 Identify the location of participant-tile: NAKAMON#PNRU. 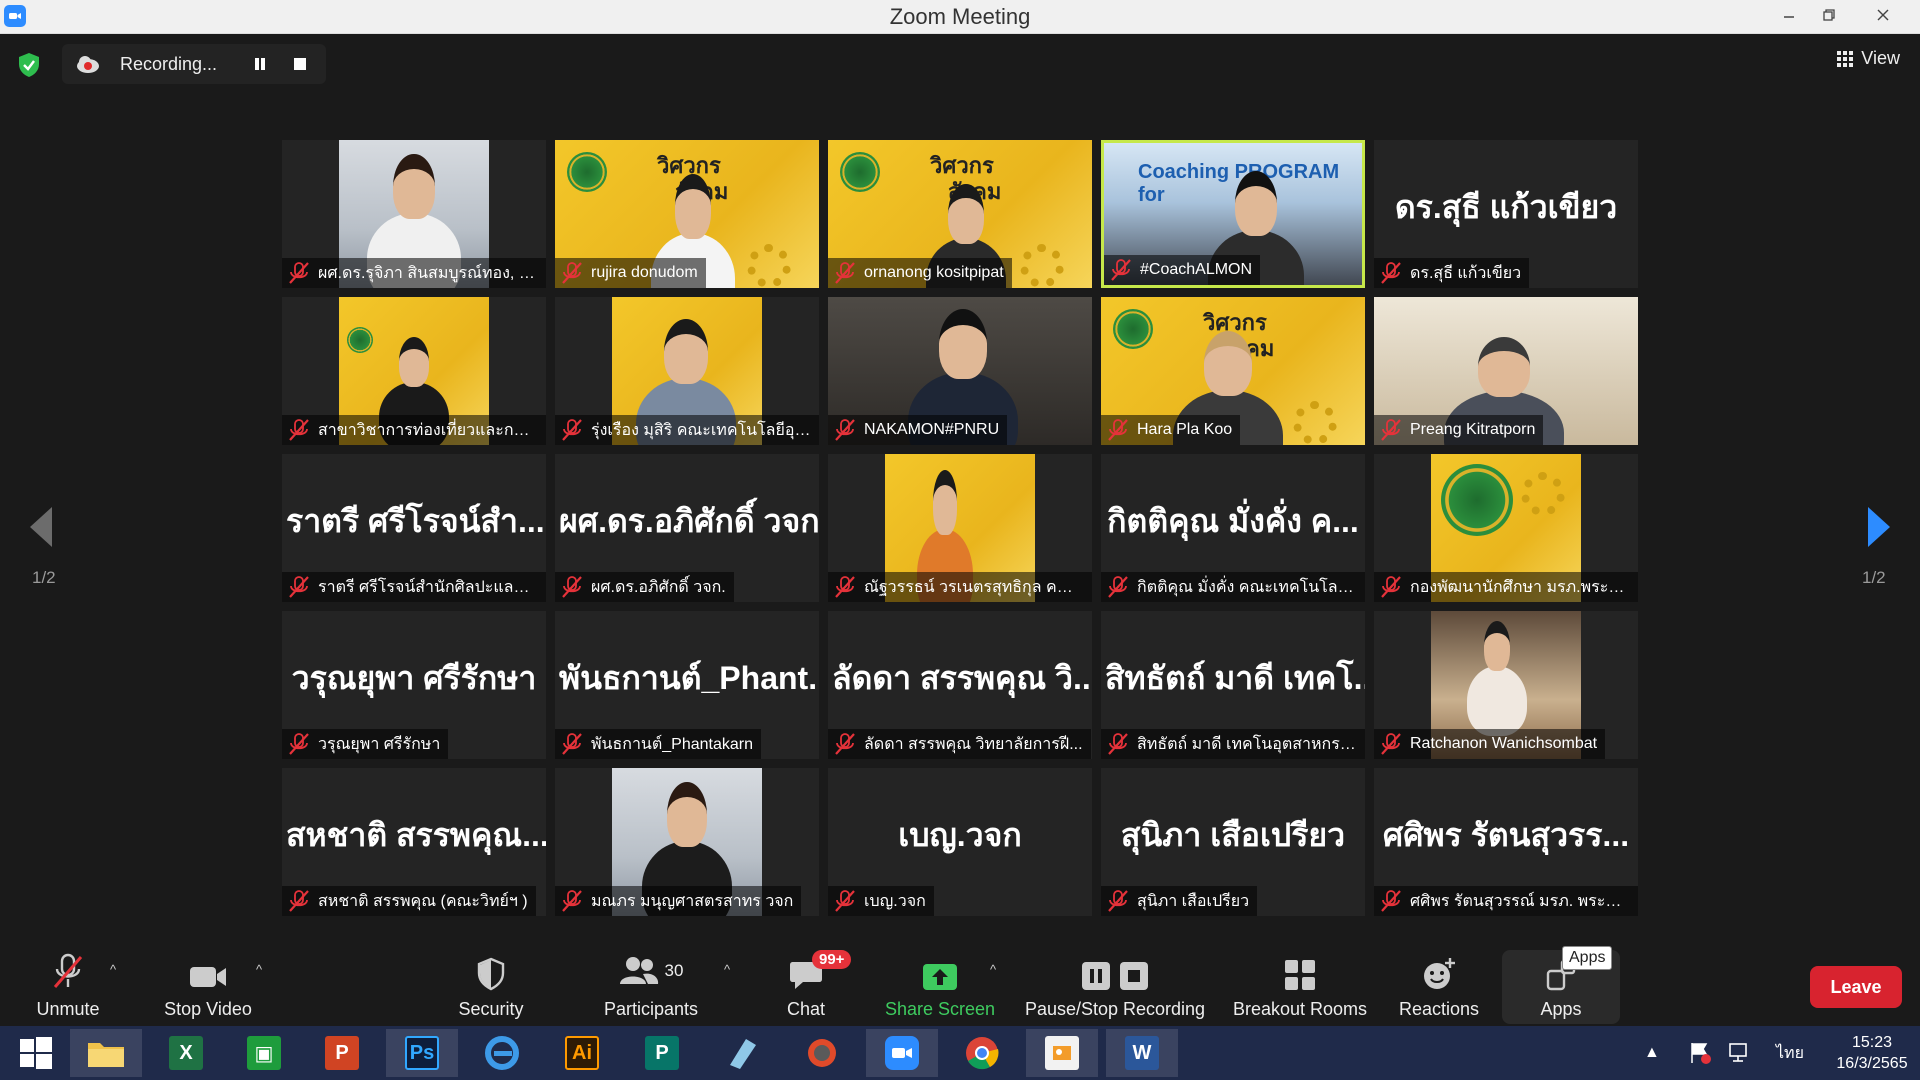
(960, 371).